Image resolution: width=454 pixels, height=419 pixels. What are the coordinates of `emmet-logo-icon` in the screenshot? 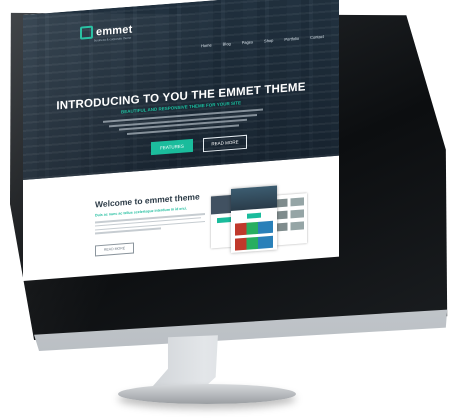 It's located at (86, 32).